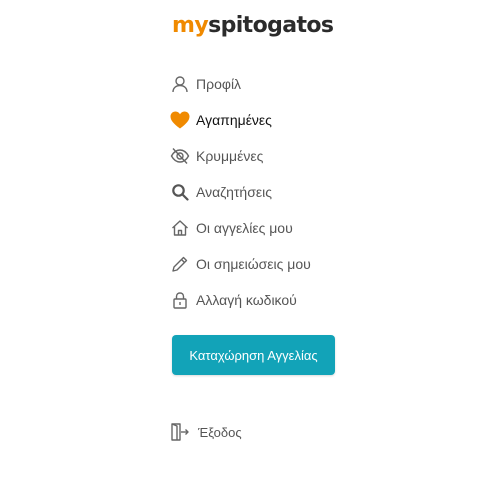 This screenshot has height=477, width=490. I want to click on create-listing-button: Καταχώρηση Αγγελίας, so click(253, 355).